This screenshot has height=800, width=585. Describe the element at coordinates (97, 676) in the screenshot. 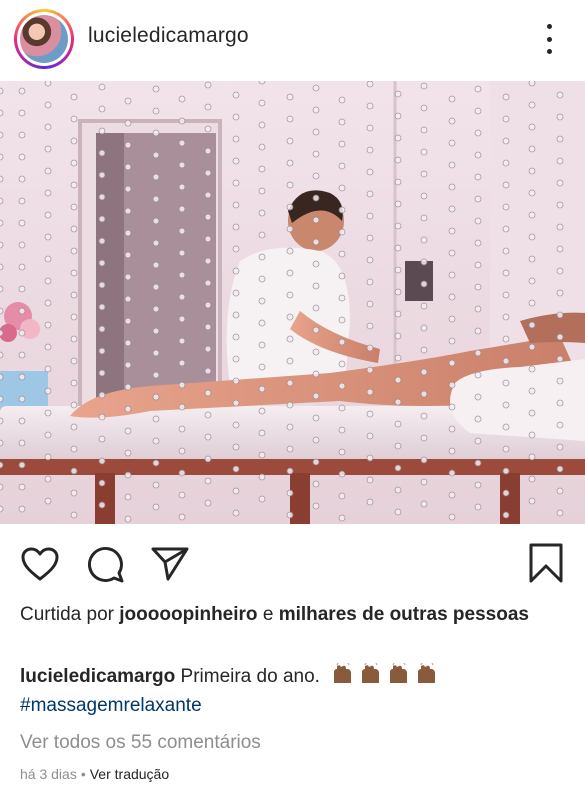

I see `caption-username: lucieledicamargo` at that location.